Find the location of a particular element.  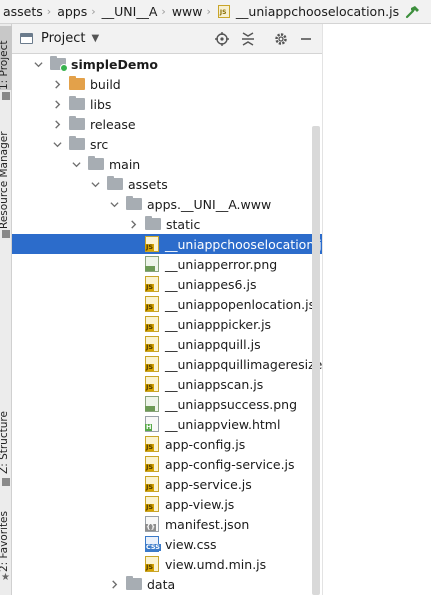

tree-item-label: app-config.js is located at coordinates (205, 444).